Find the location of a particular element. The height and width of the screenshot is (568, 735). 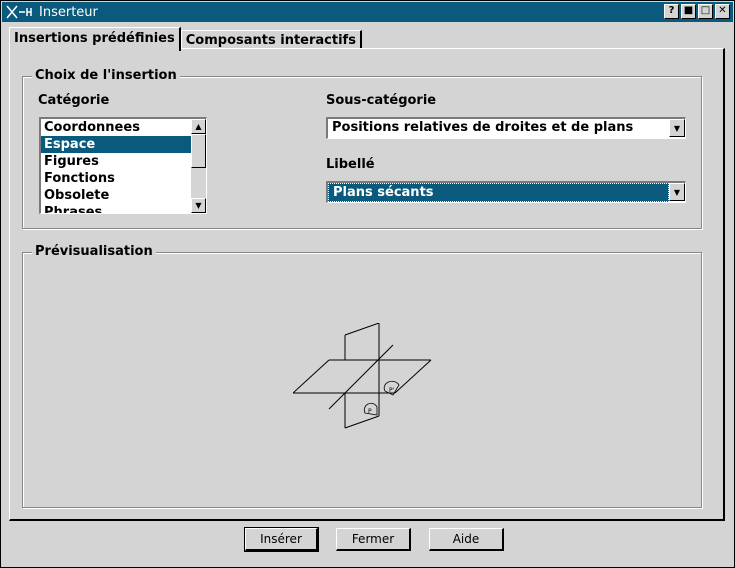

intersection-line is located at coordinates (361, 377).